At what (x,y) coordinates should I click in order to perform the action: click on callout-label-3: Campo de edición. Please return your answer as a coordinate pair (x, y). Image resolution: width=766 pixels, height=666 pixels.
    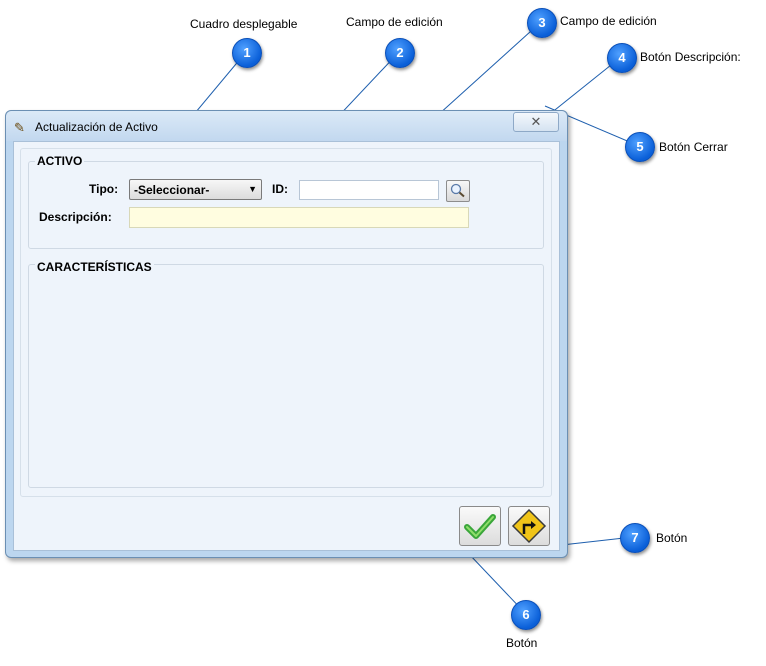
    Looking at the image, I should click on (608, 21).